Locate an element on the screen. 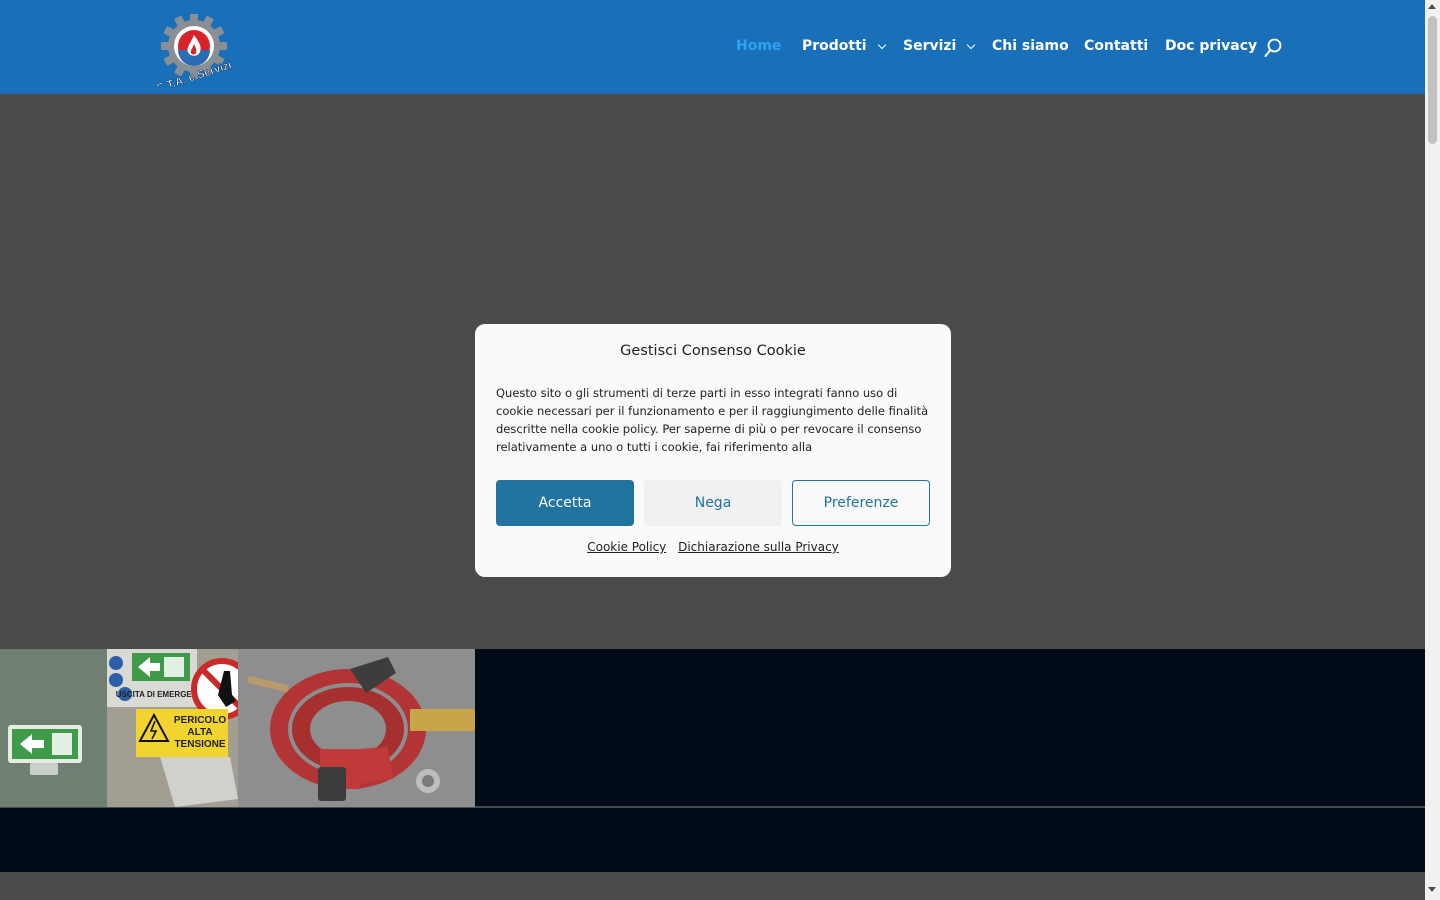 Image resolution: width=1440 pixels, height=900 pixels. nav-home: Home is located at coordinates (758, 46).